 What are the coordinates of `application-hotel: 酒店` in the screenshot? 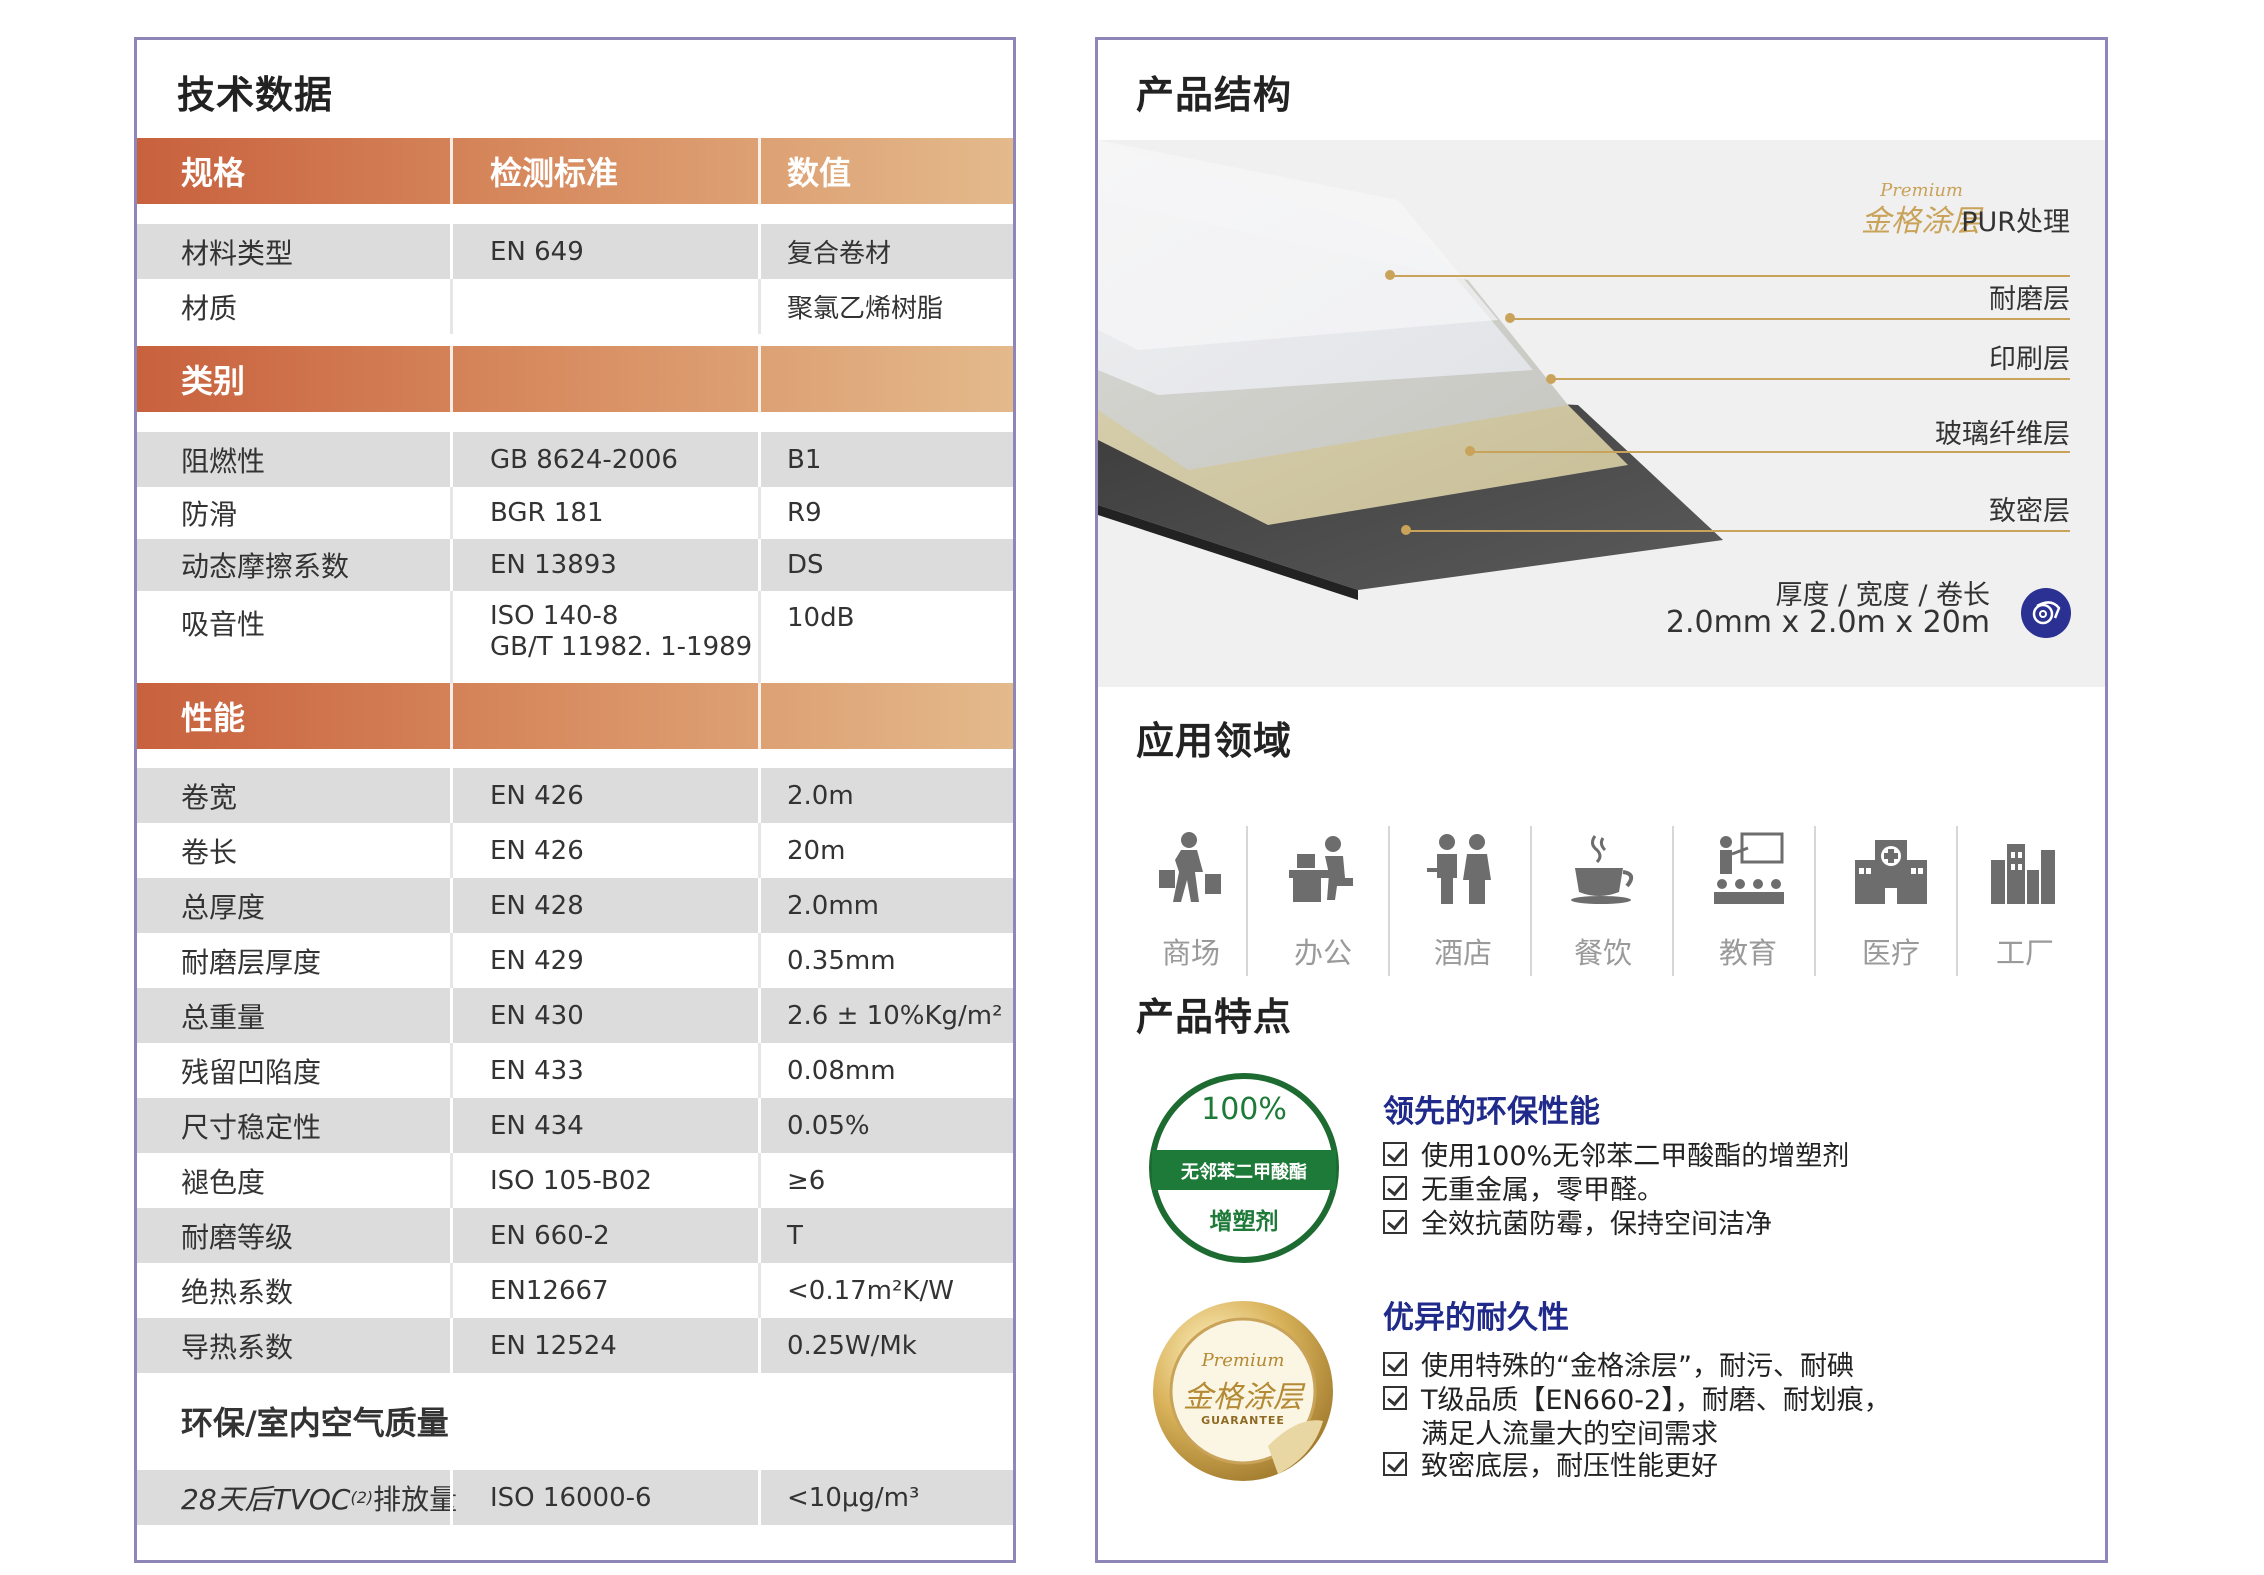 It's located at (1463, 905).